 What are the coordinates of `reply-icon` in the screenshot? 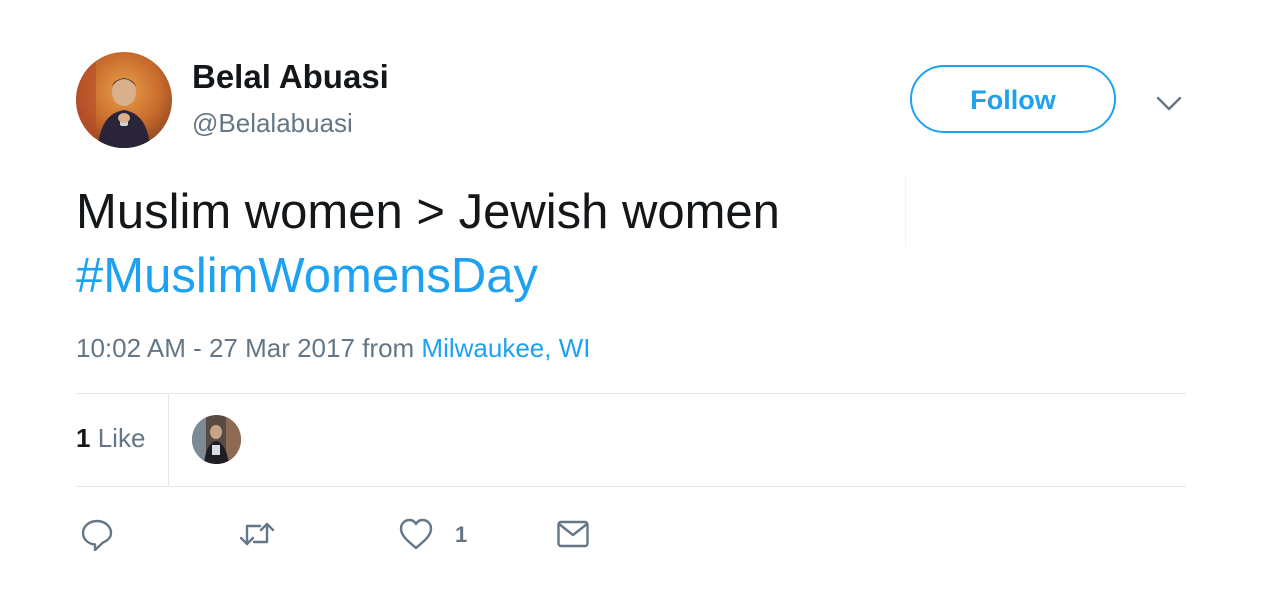 It's located at (97, 535).